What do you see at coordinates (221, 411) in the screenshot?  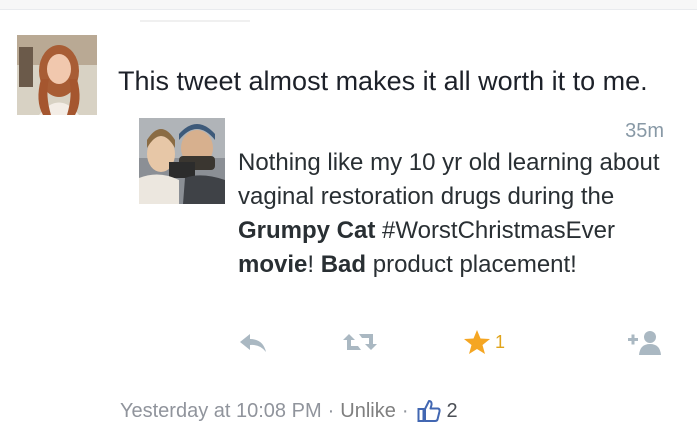 I see `post-timestamp: Yesterday at 10:08 PM` at bounding box center [221, 411].